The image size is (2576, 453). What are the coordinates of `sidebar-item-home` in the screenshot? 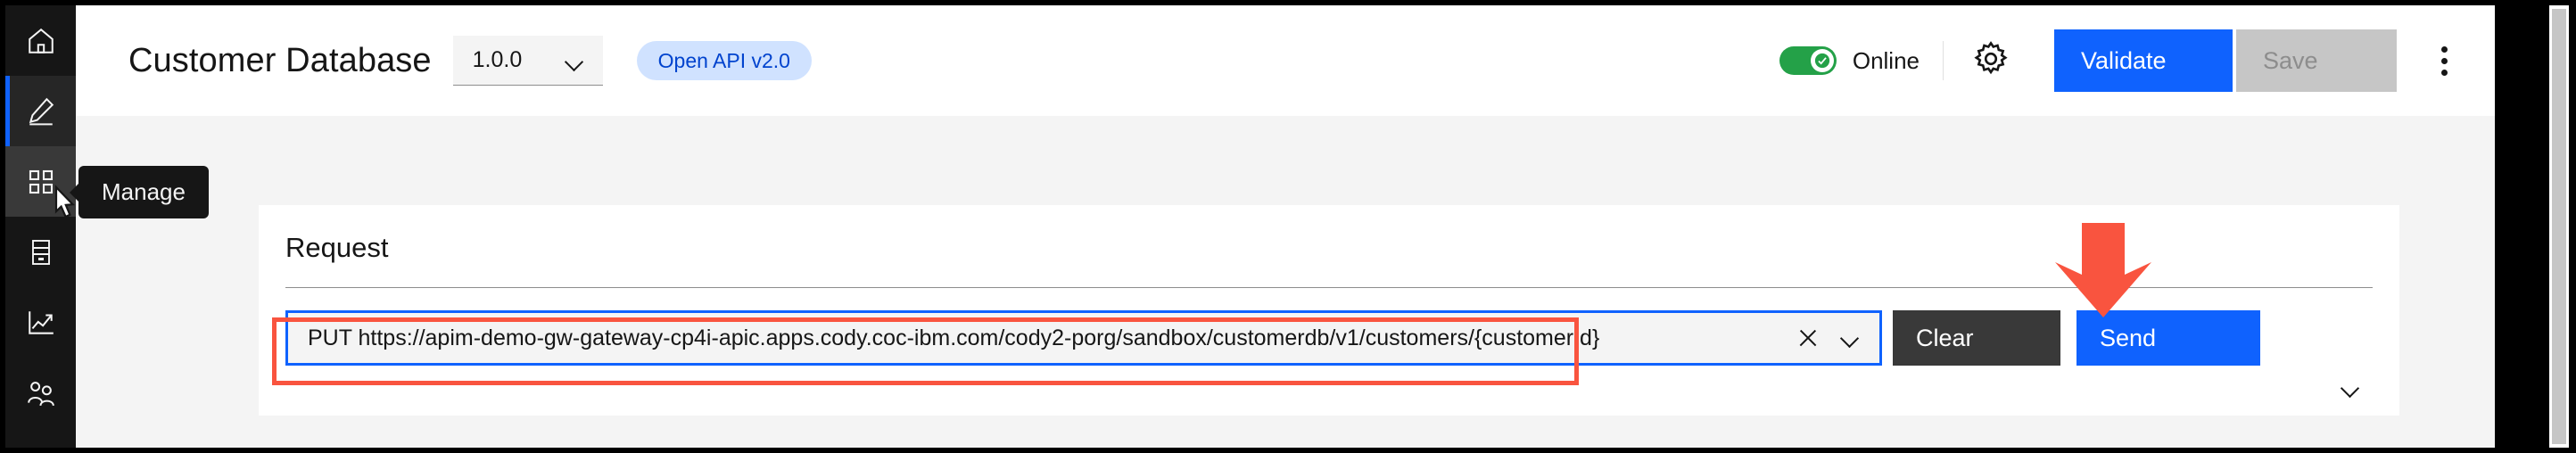 It's located at (40, 40).